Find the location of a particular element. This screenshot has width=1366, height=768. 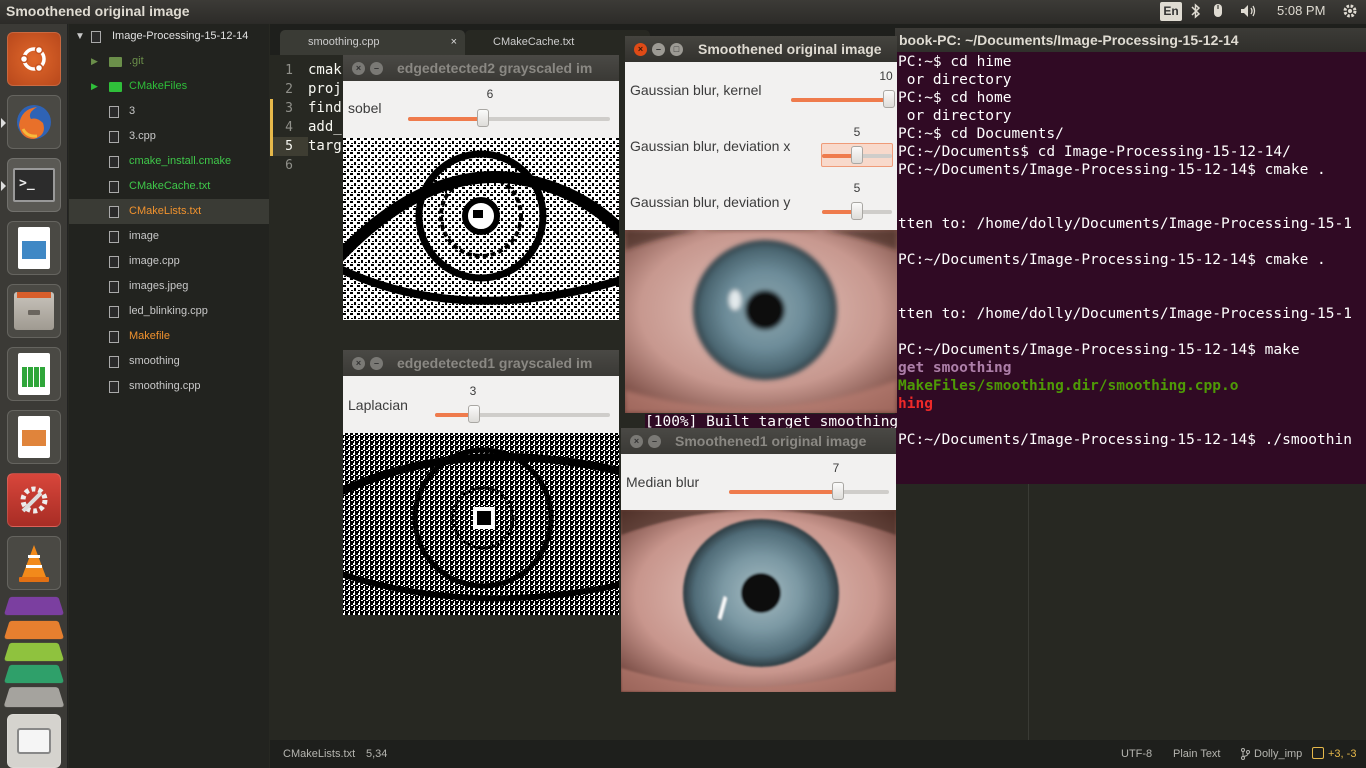

gaussian-kernel-slider is located at coordinates (843, 99).